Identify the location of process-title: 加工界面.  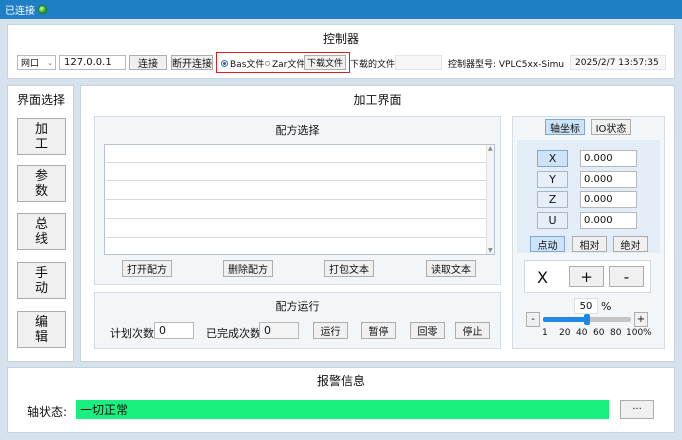
(377, 100).